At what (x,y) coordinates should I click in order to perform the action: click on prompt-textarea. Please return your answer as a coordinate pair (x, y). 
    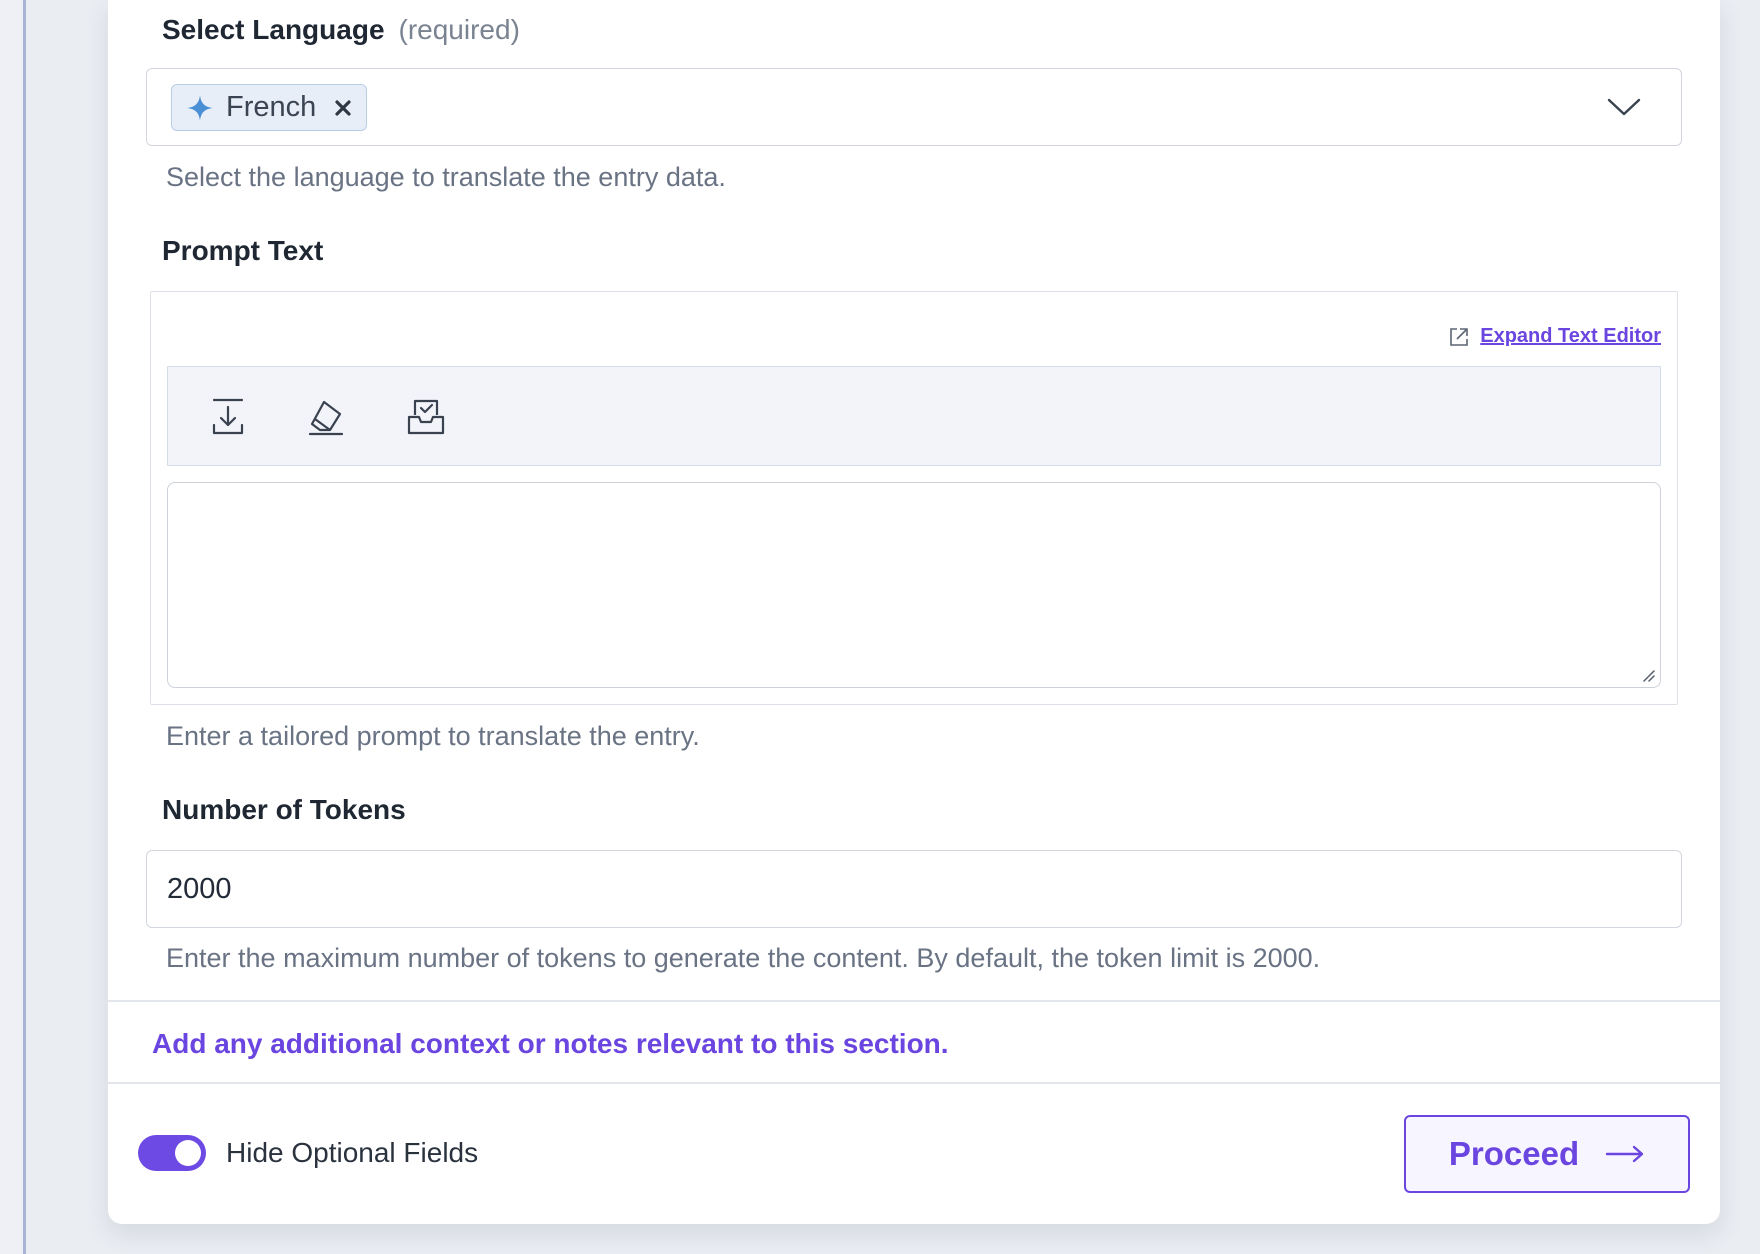
    Looking at the image, I should click on (914, 585).